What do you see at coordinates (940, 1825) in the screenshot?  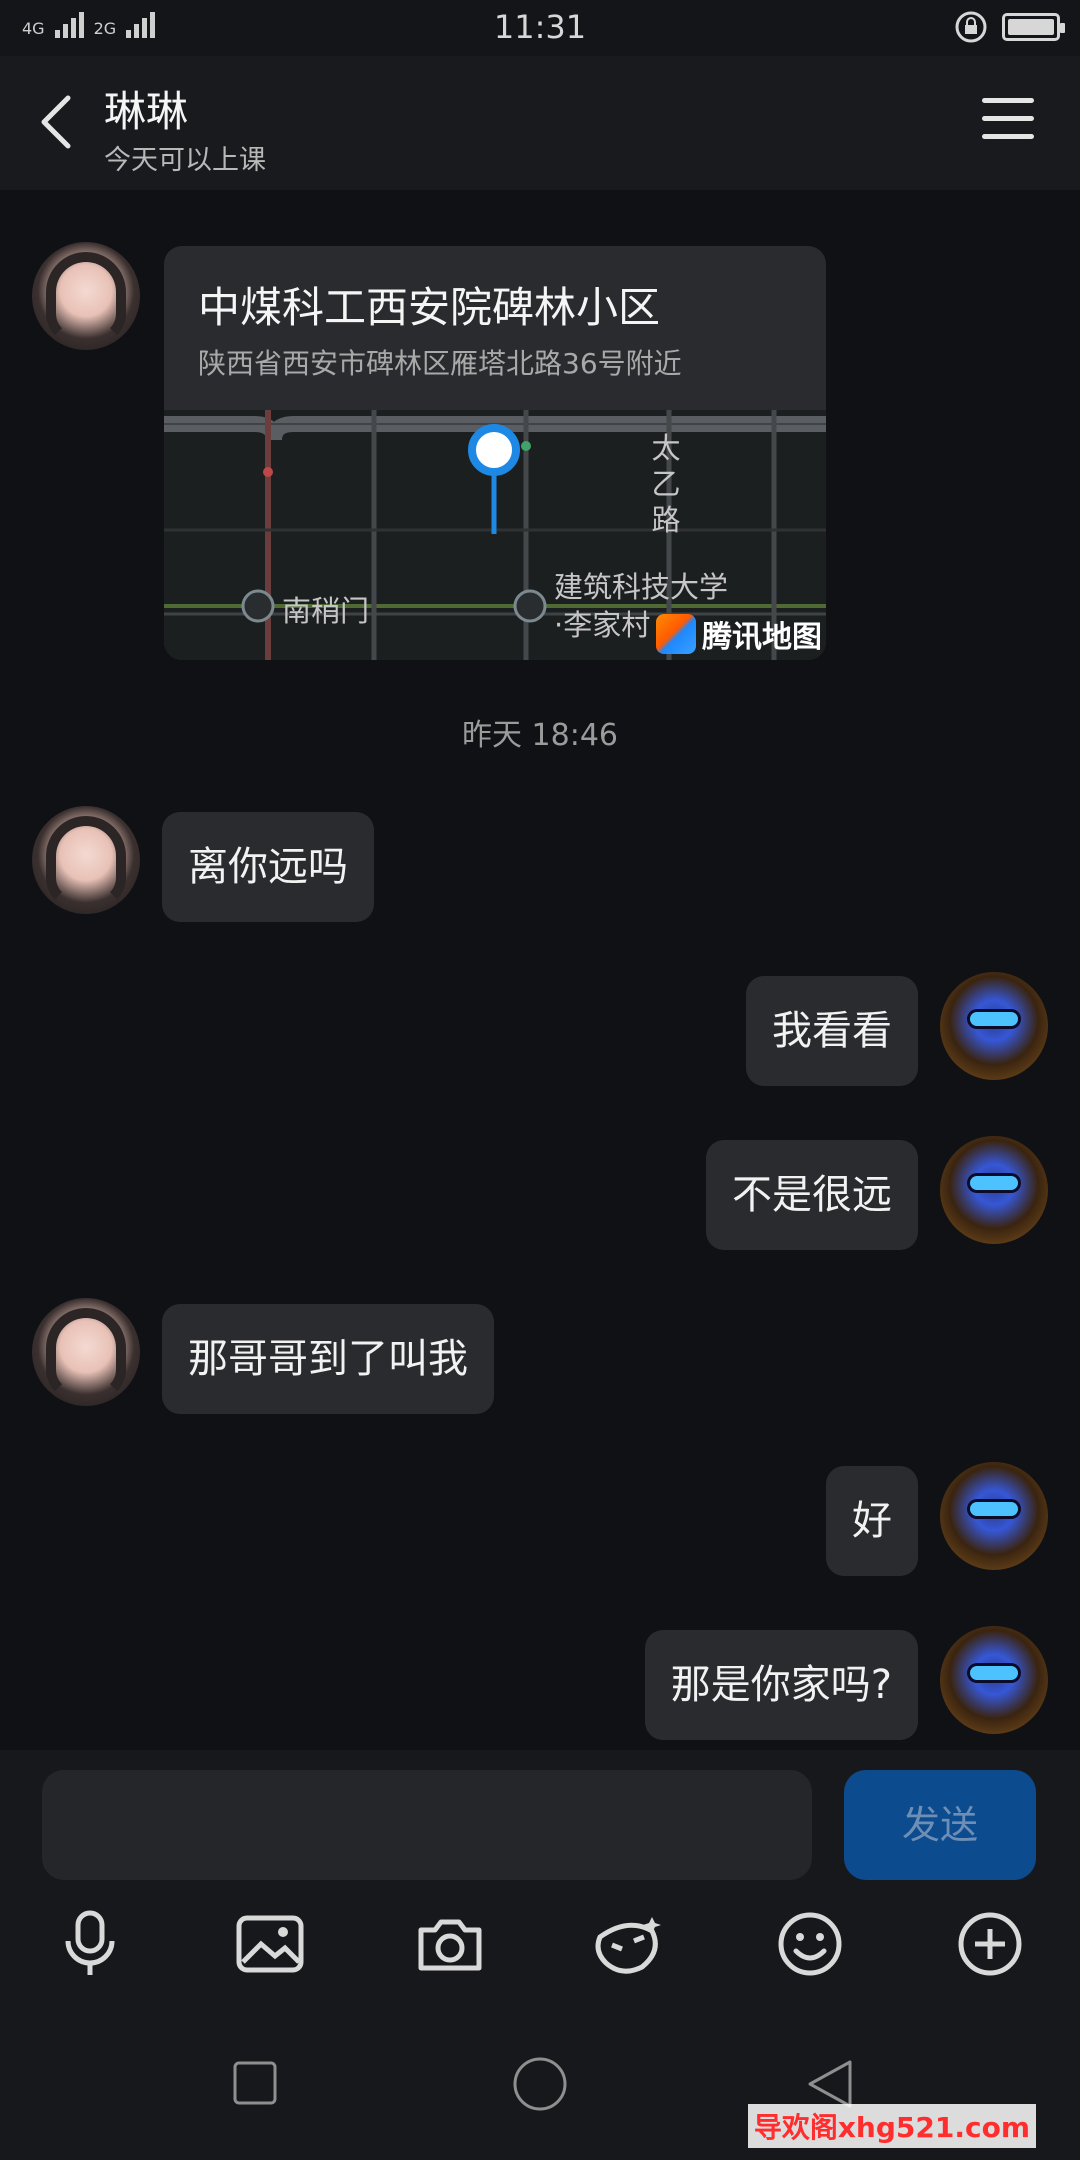 I see `send-button: 发送` at bounding box center [940, 1825].